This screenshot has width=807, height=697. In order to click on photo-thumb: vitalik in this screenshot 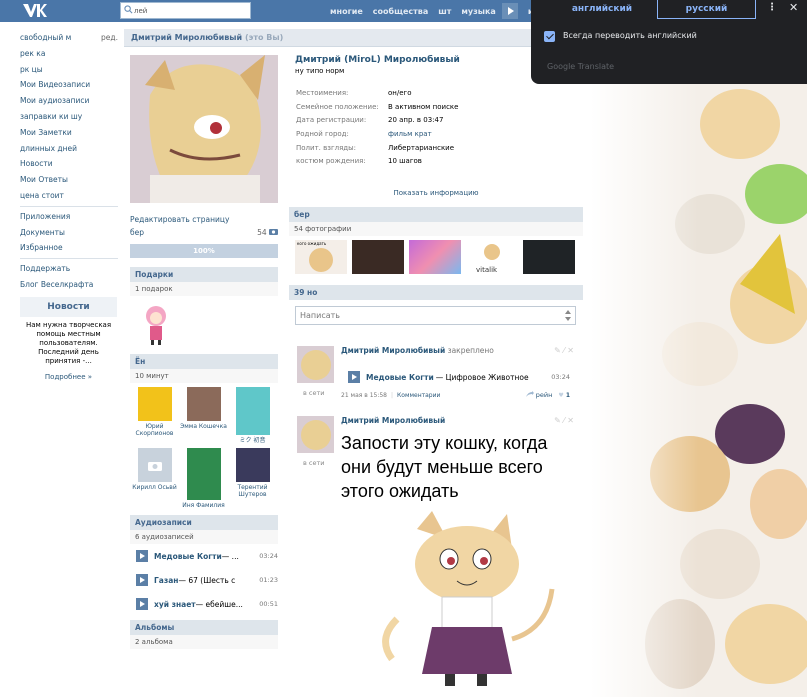, I will do `click(492, 257)`.